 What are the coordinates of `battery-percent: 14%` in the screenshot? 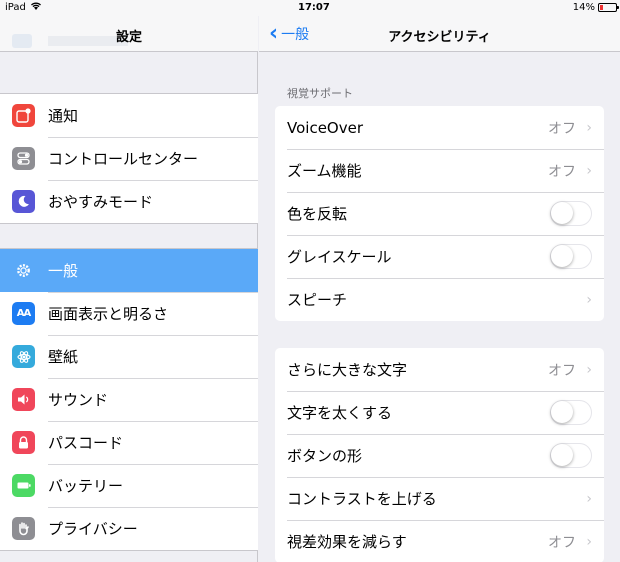 It's located at (583, 7).